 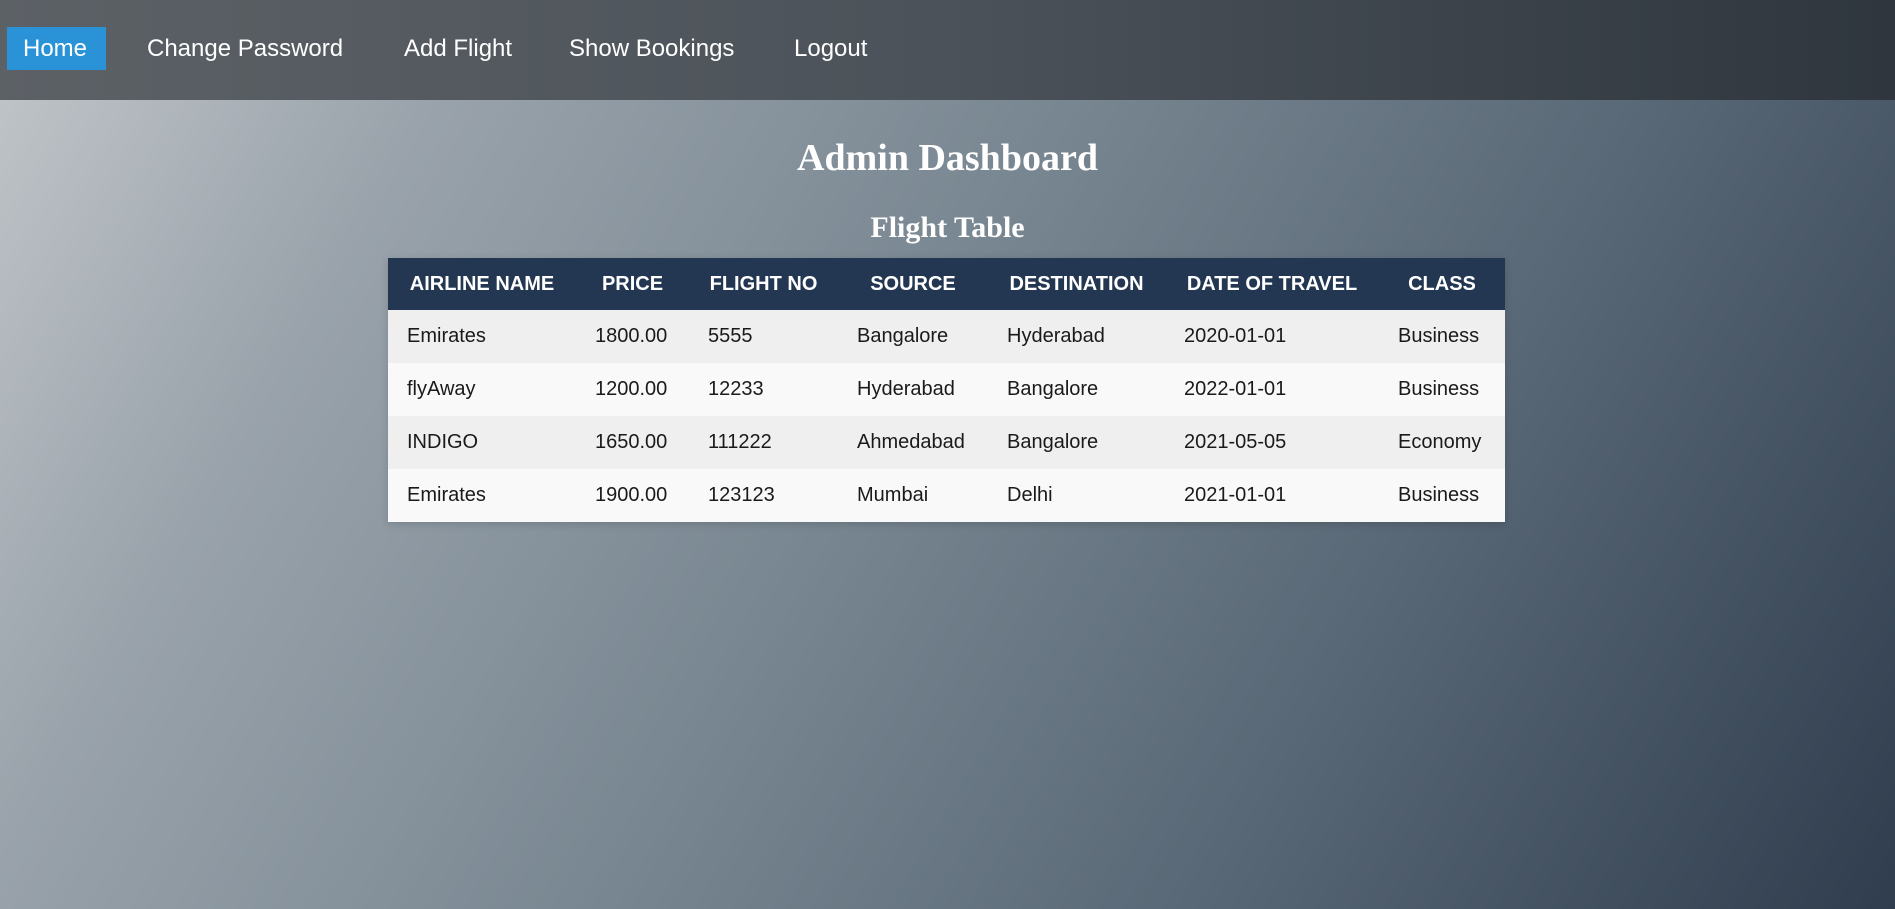 I want to click on cell-price: 1200.00, so click(x=632, y=389).